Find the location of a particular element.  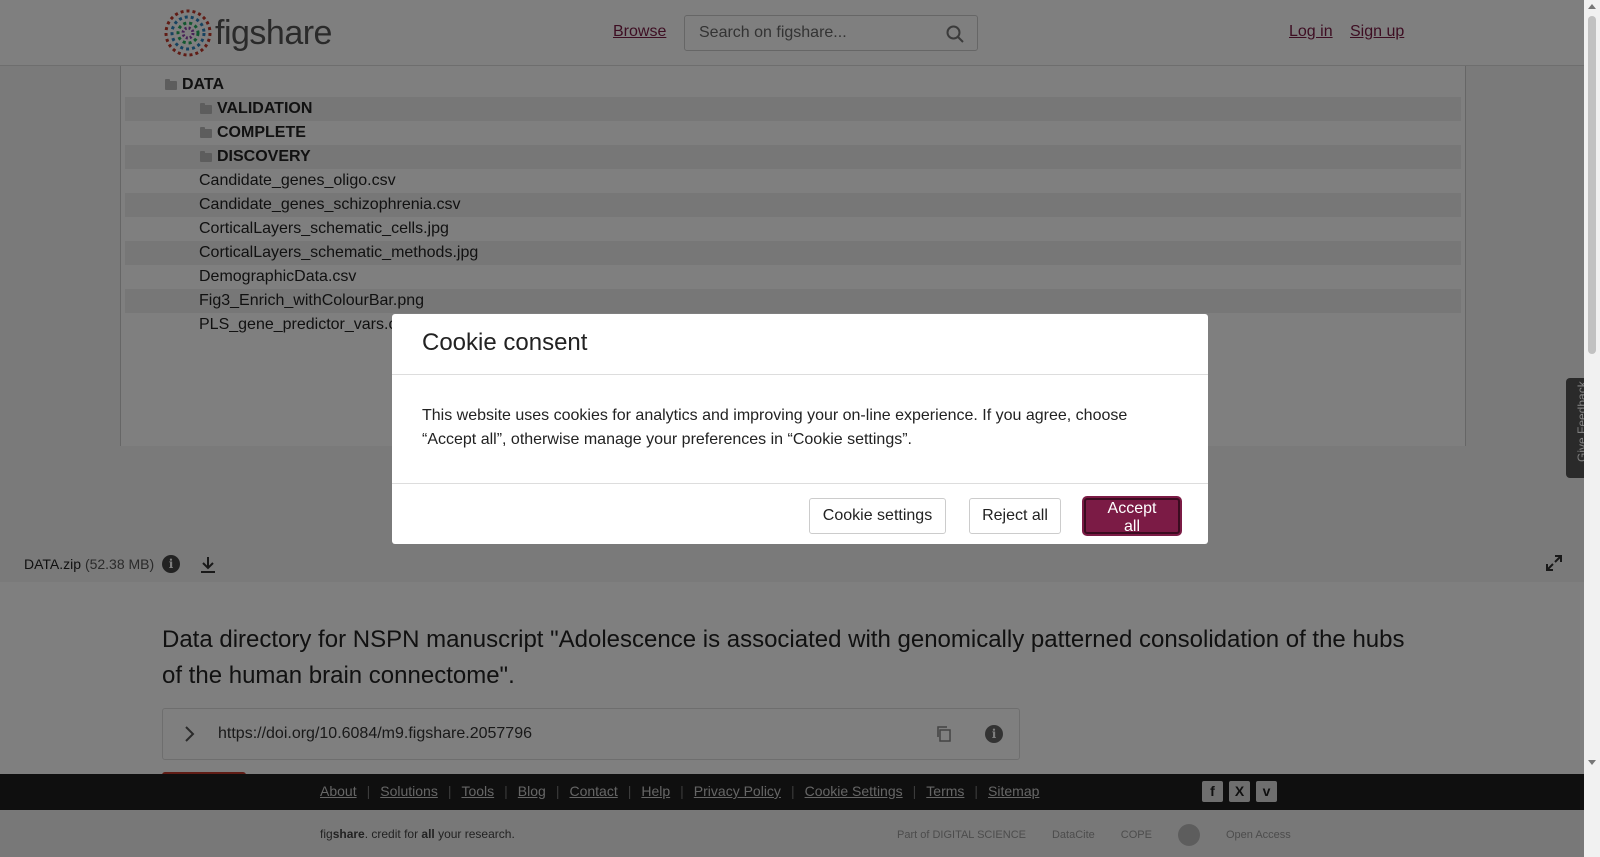

modal-header: Cookie consent is located at coordinates (800, 344).